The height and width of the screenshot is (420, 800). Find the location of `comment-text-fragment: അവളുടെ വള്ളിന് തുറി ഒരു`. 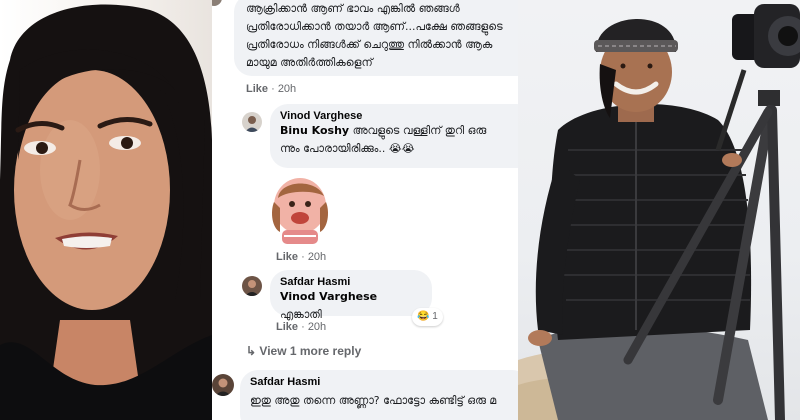

comment-text-fragment: അവളുടെ വള്ളിന് തുറി ഒരു is located at coordinates (419, 130).